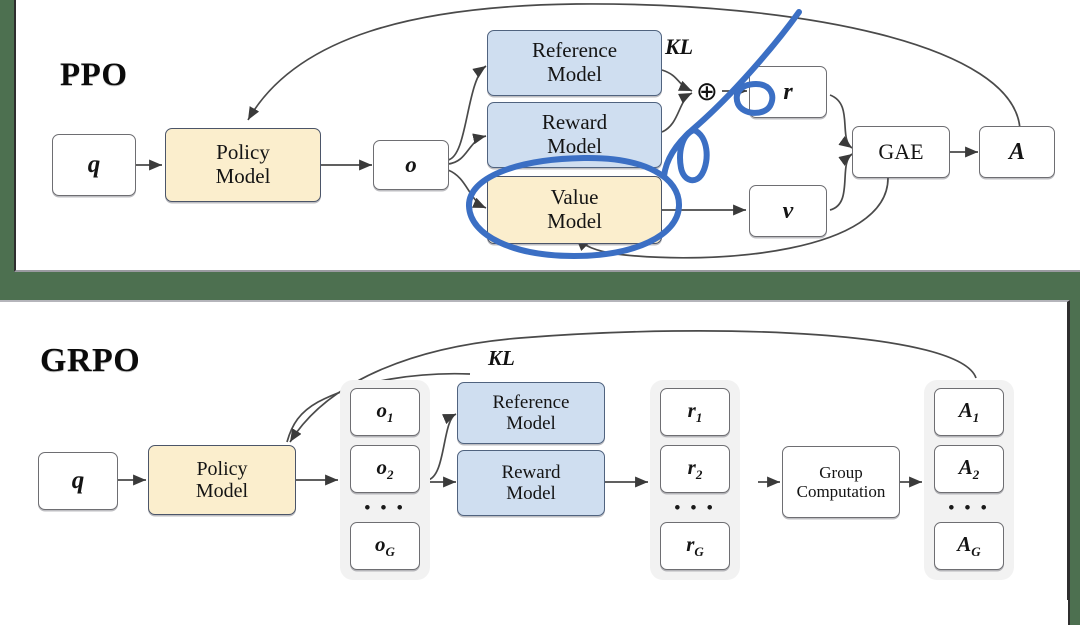  What do you see at coordinates (380, 543) in the screenshot?
I see `grpo-oG-label: o` at bounding box center [380, 543].